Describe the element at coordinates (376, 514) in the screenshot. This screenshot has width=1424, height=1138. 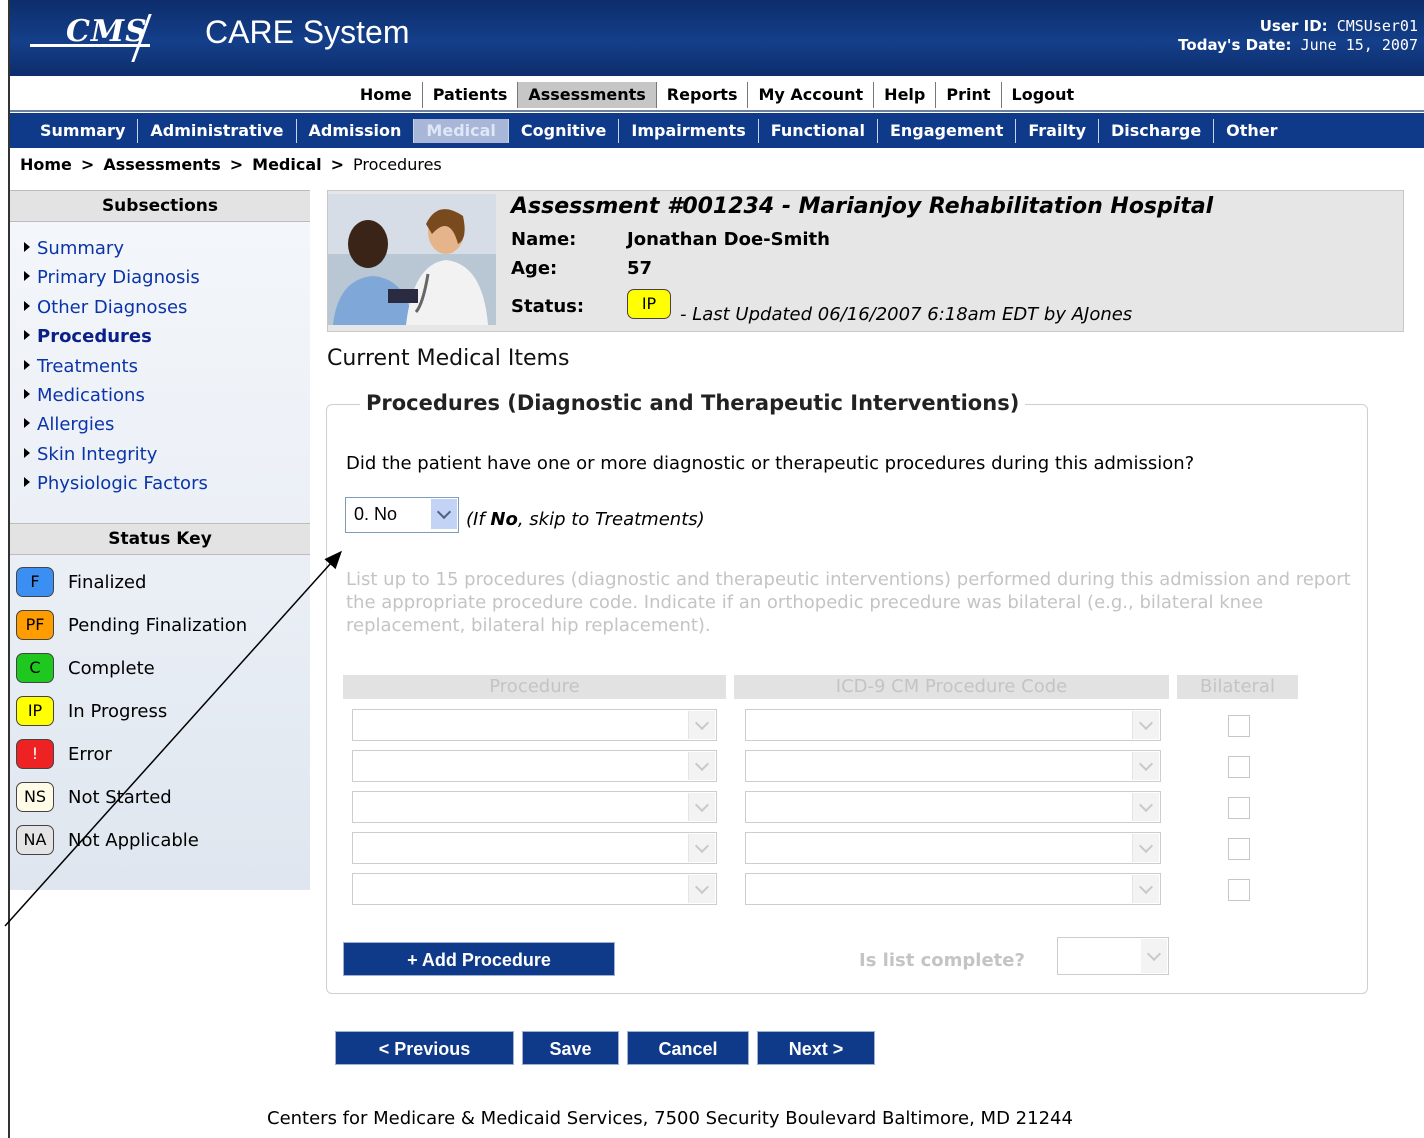
I see `procedures-answer-value: 0. No` at that location.